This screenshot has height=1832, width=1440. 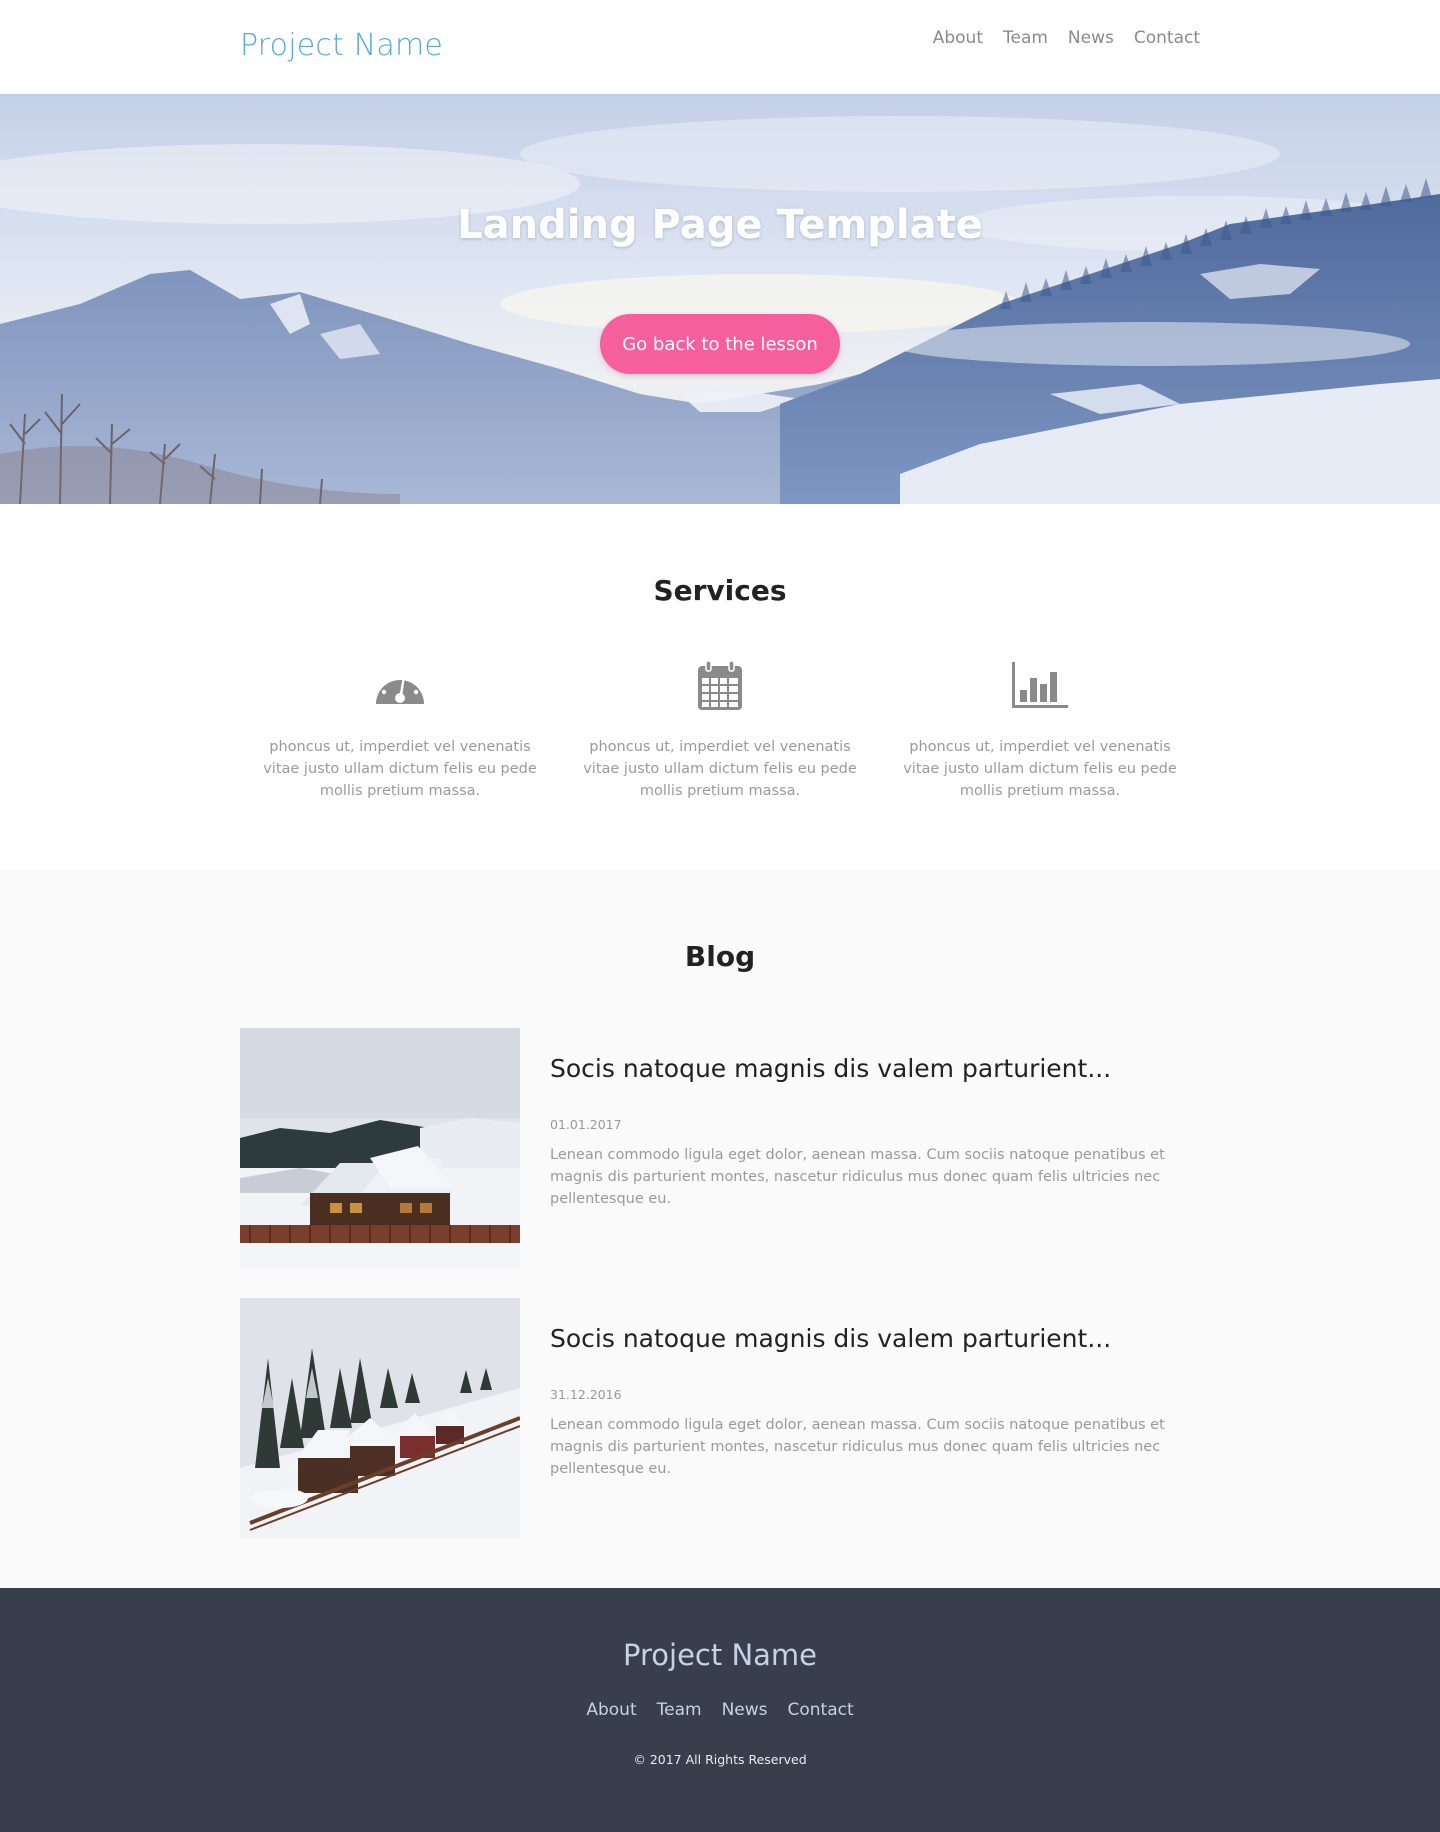 I want to click on calendar-icon, so click(x=720, y=685).